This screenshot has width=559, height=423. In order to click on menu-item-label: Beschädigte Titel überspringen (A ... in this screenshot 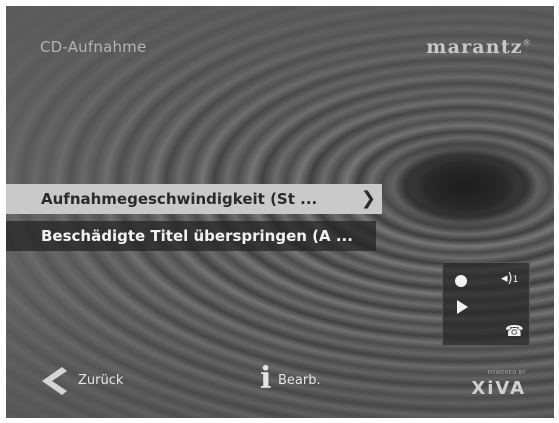, I will do `click(197, 236)`.